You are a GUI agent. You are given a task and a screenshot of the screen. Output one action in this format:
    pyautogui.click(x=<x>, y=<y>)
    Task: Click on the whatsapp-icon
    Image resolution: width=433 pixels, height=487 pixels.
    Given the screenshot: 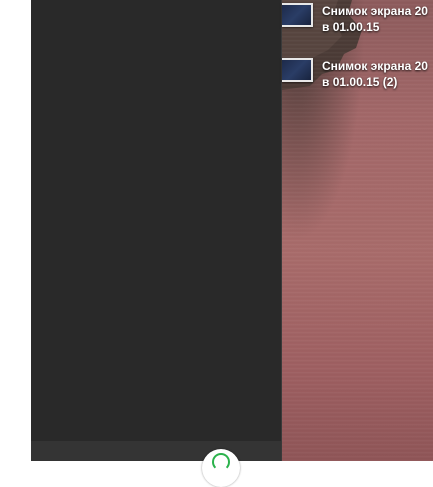 What is the action you would take?
    pyautogui.click(x=221, y=462)
    